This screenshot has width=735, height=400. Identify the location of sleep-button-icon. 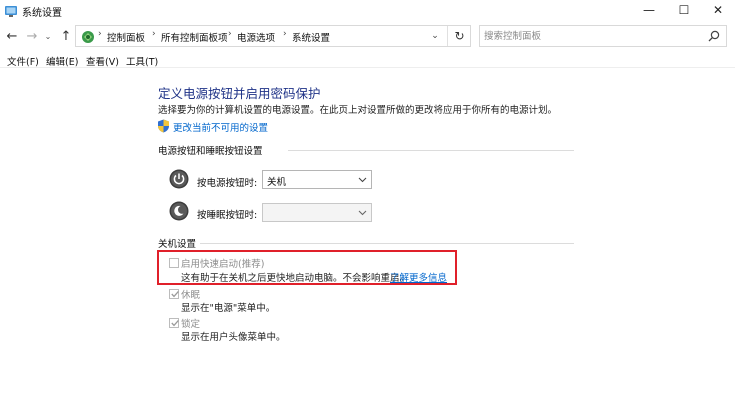
(179, 211).